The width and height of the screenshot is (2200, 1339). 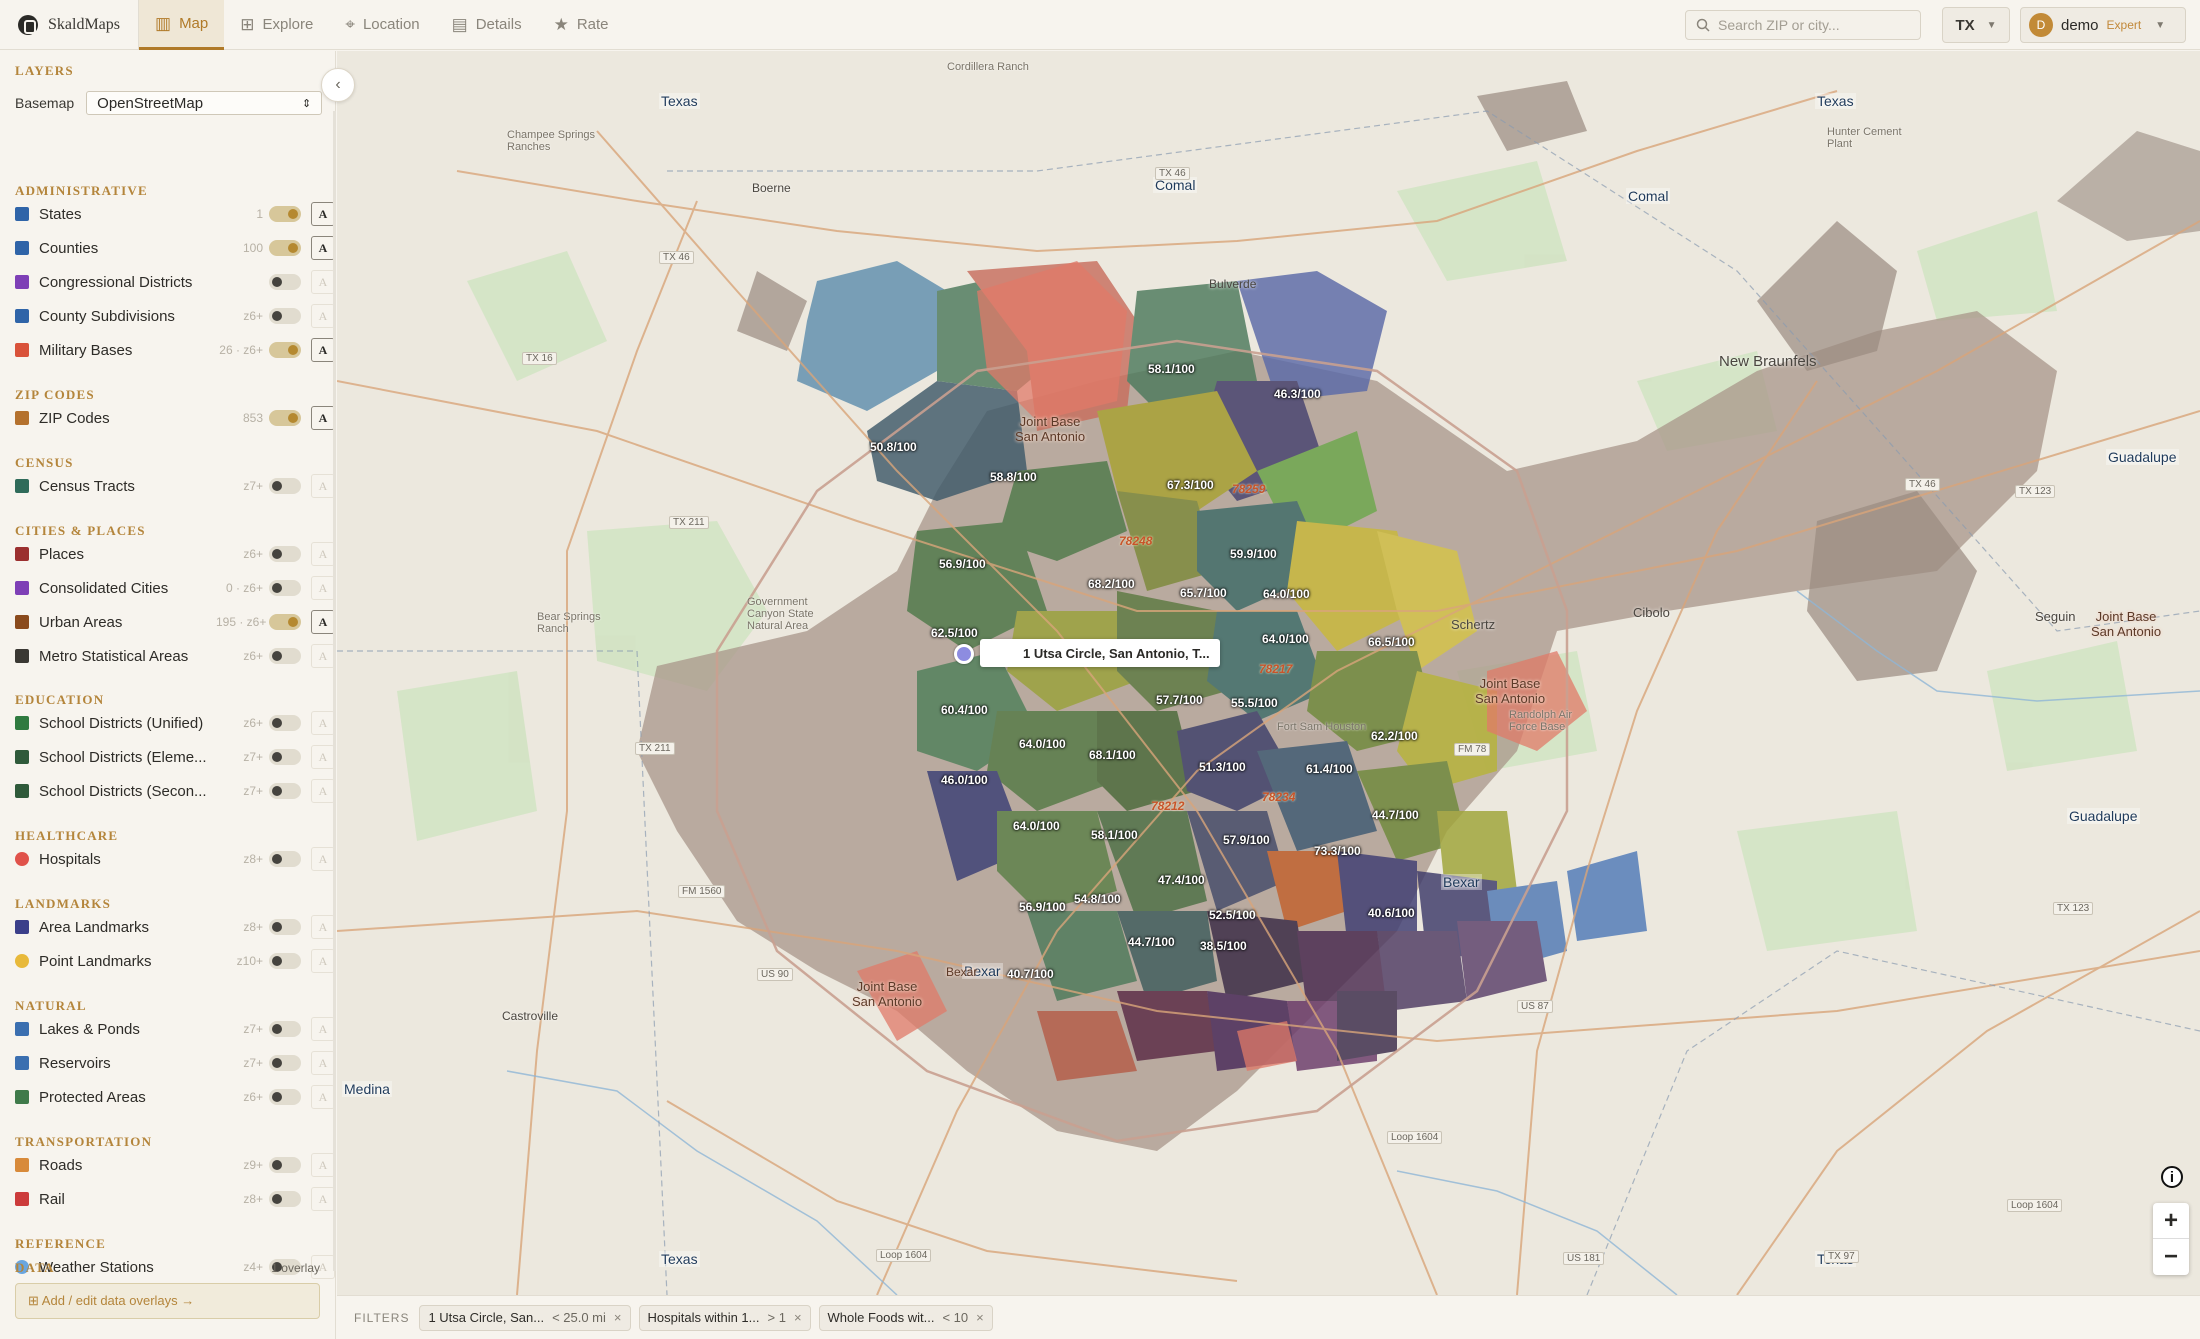 What do you see at coordinates (167, 1301) in the screenshot?
I see `add-overlay-button: ⊞ Add / edit data overlays →` at bounding box center [167, 1301].